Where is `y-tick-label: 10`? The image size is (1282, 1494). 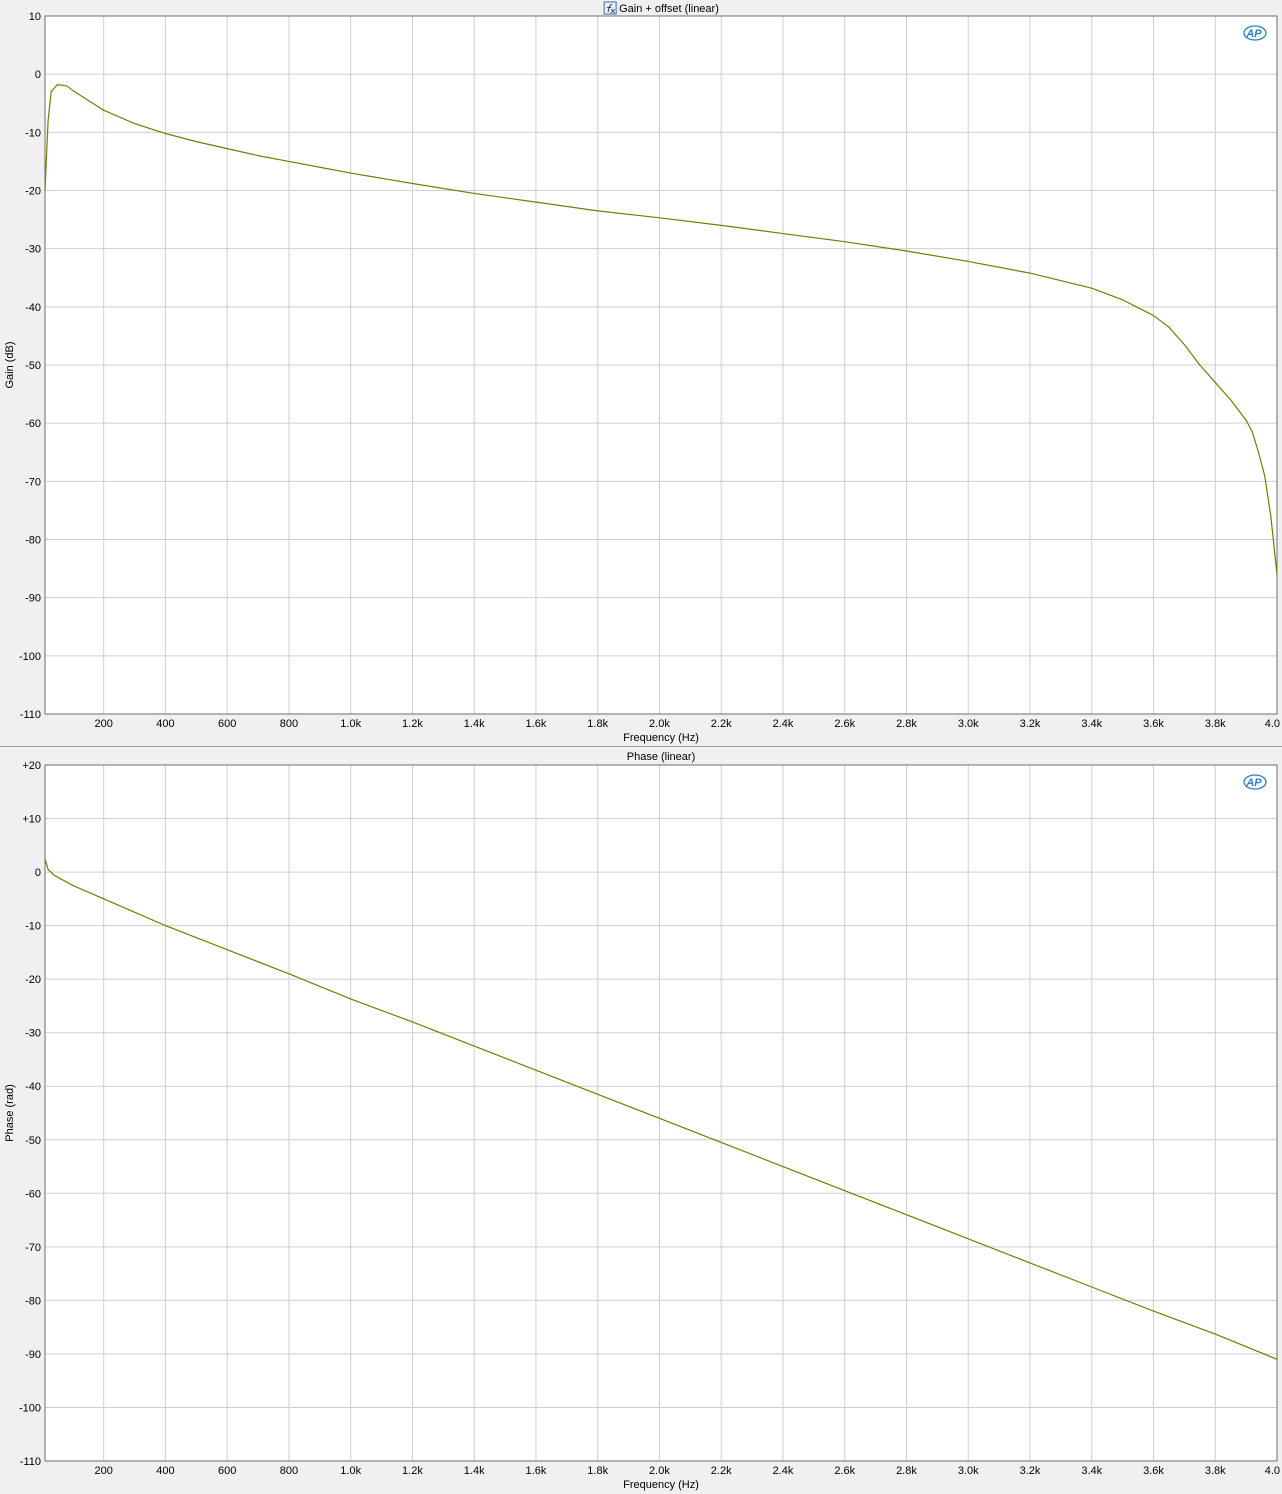
y-tick-label: 10 is located at coordinates (35, 17).